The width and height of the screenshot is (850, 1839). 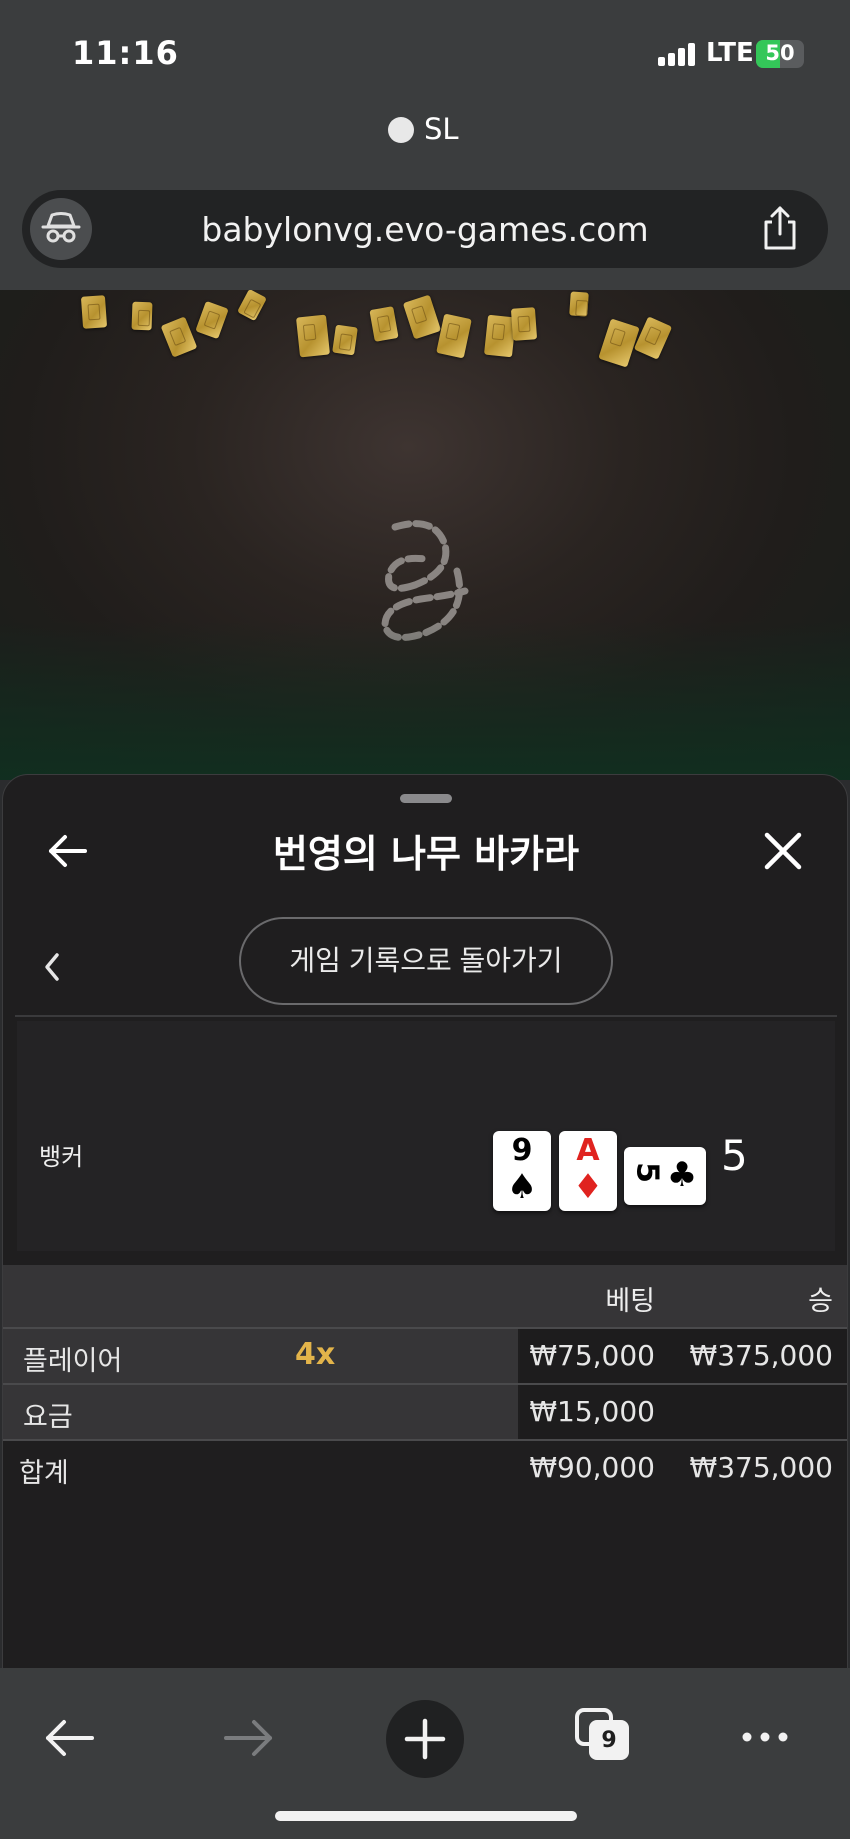 I want to click on total-row: 합계 ₩90,000 ₩375,000, so click(x=425, y=1468).